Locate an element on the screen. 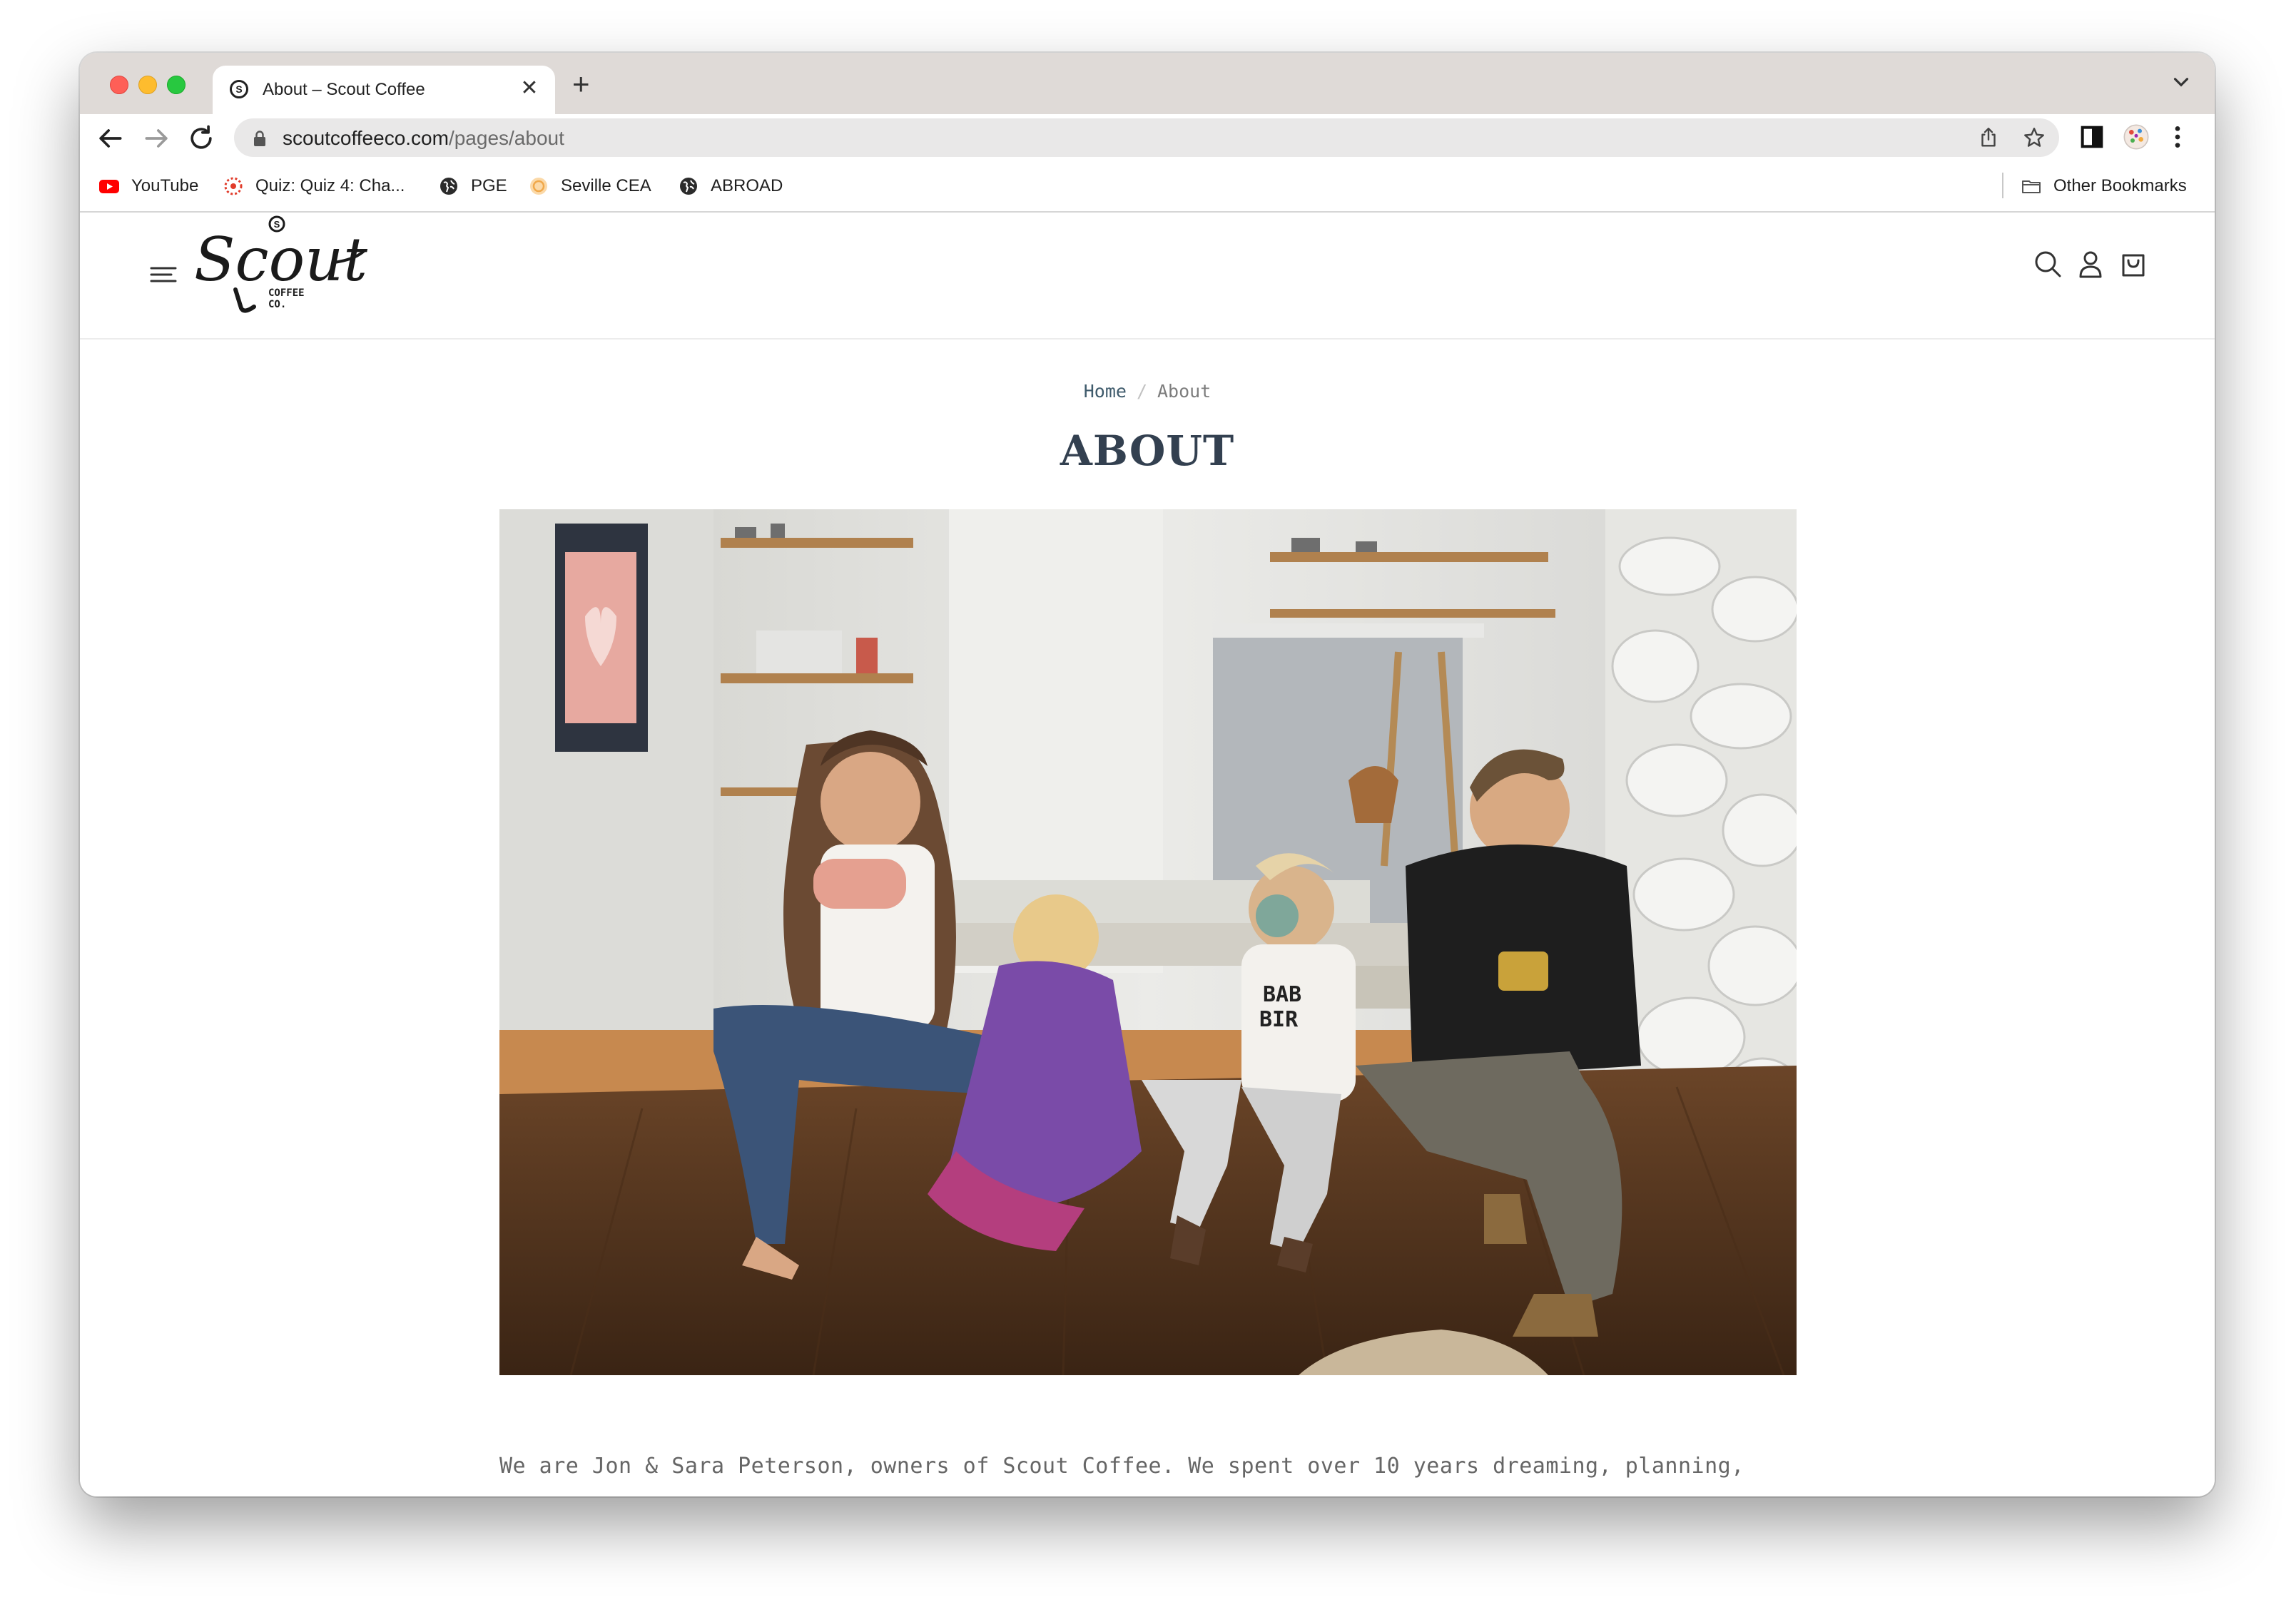 This screenshot has width=2296, height=1602. browser-tab-active: S About – Scout Coffee ✕ is located at coordinates (384, 90).